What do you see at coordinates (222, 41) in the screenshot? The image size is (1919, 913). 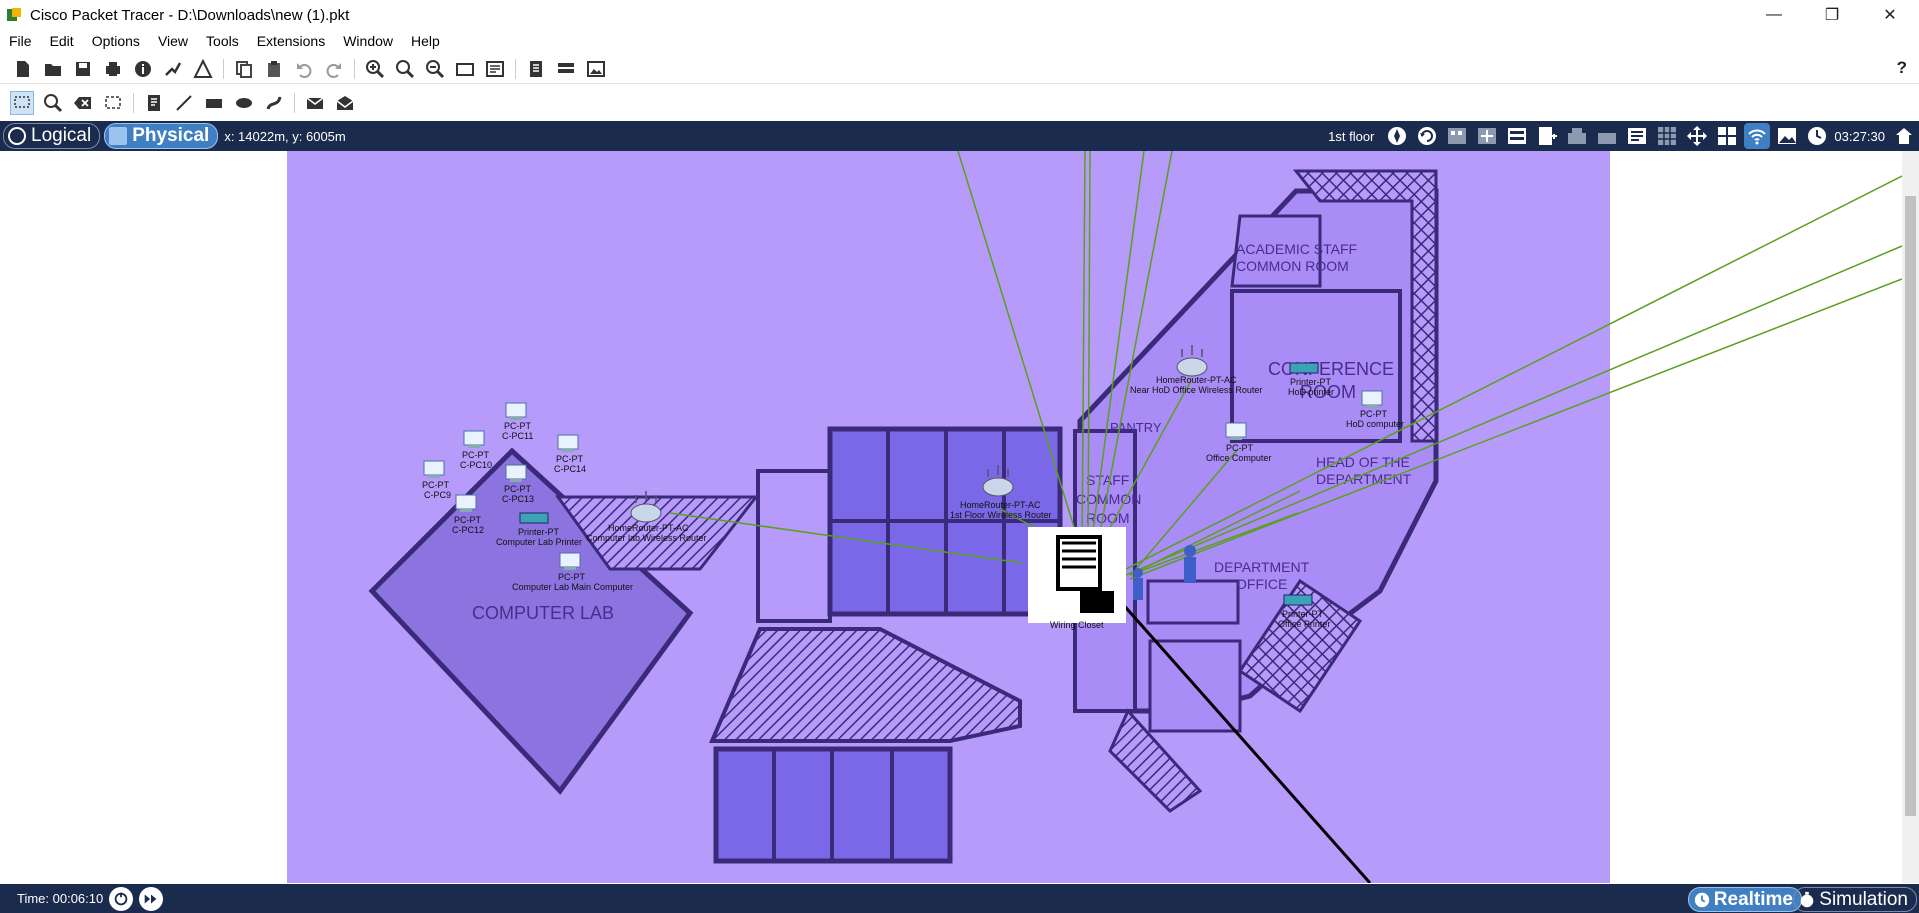 I see `menu-tools: Tools` at bounding box center [222, 41].